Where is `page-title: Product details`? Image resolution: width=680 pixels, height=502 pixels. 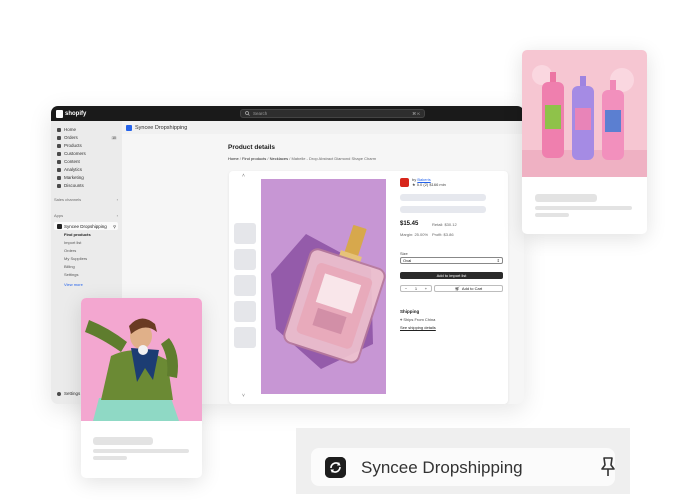
page-title: Product details is located at coordinates (251, 147).